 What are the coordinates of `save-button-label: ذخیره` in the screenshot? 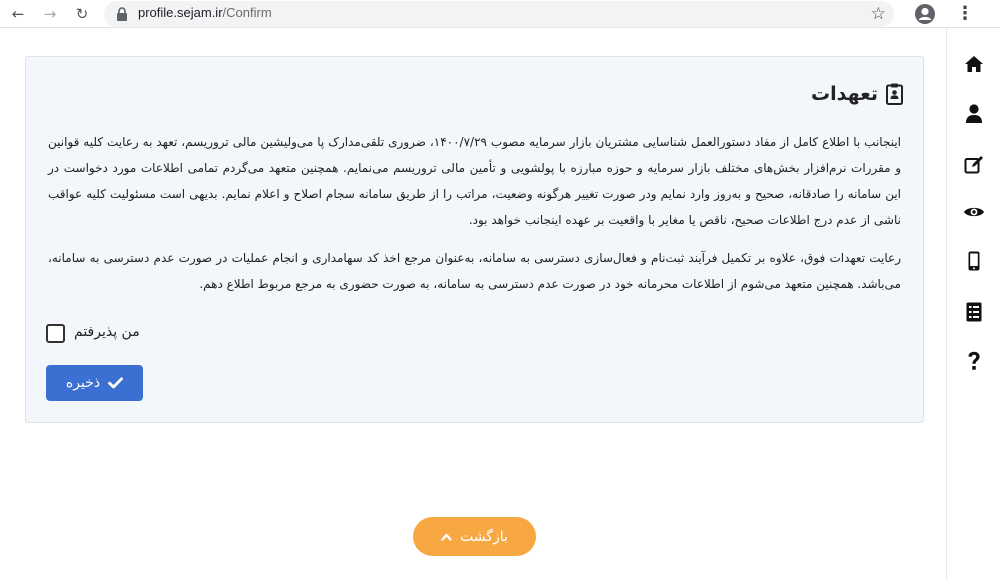 It's located at (83, 383).